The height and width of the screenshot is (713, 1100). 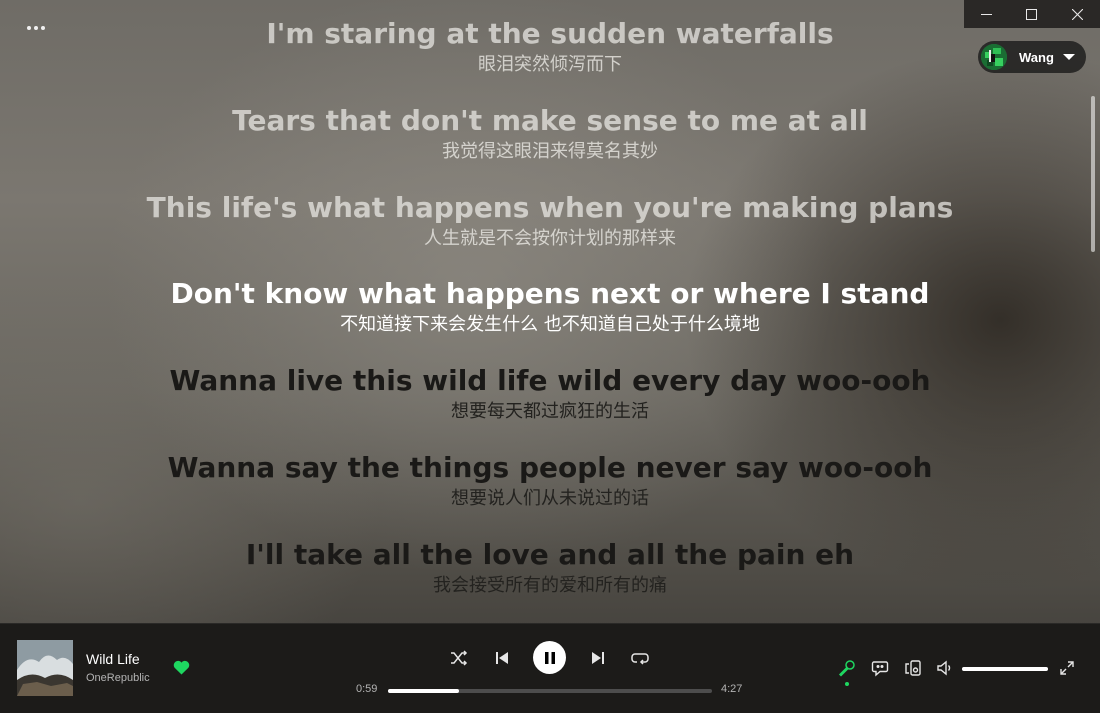 I want to click on pause-button, so click(x=549, y=657).